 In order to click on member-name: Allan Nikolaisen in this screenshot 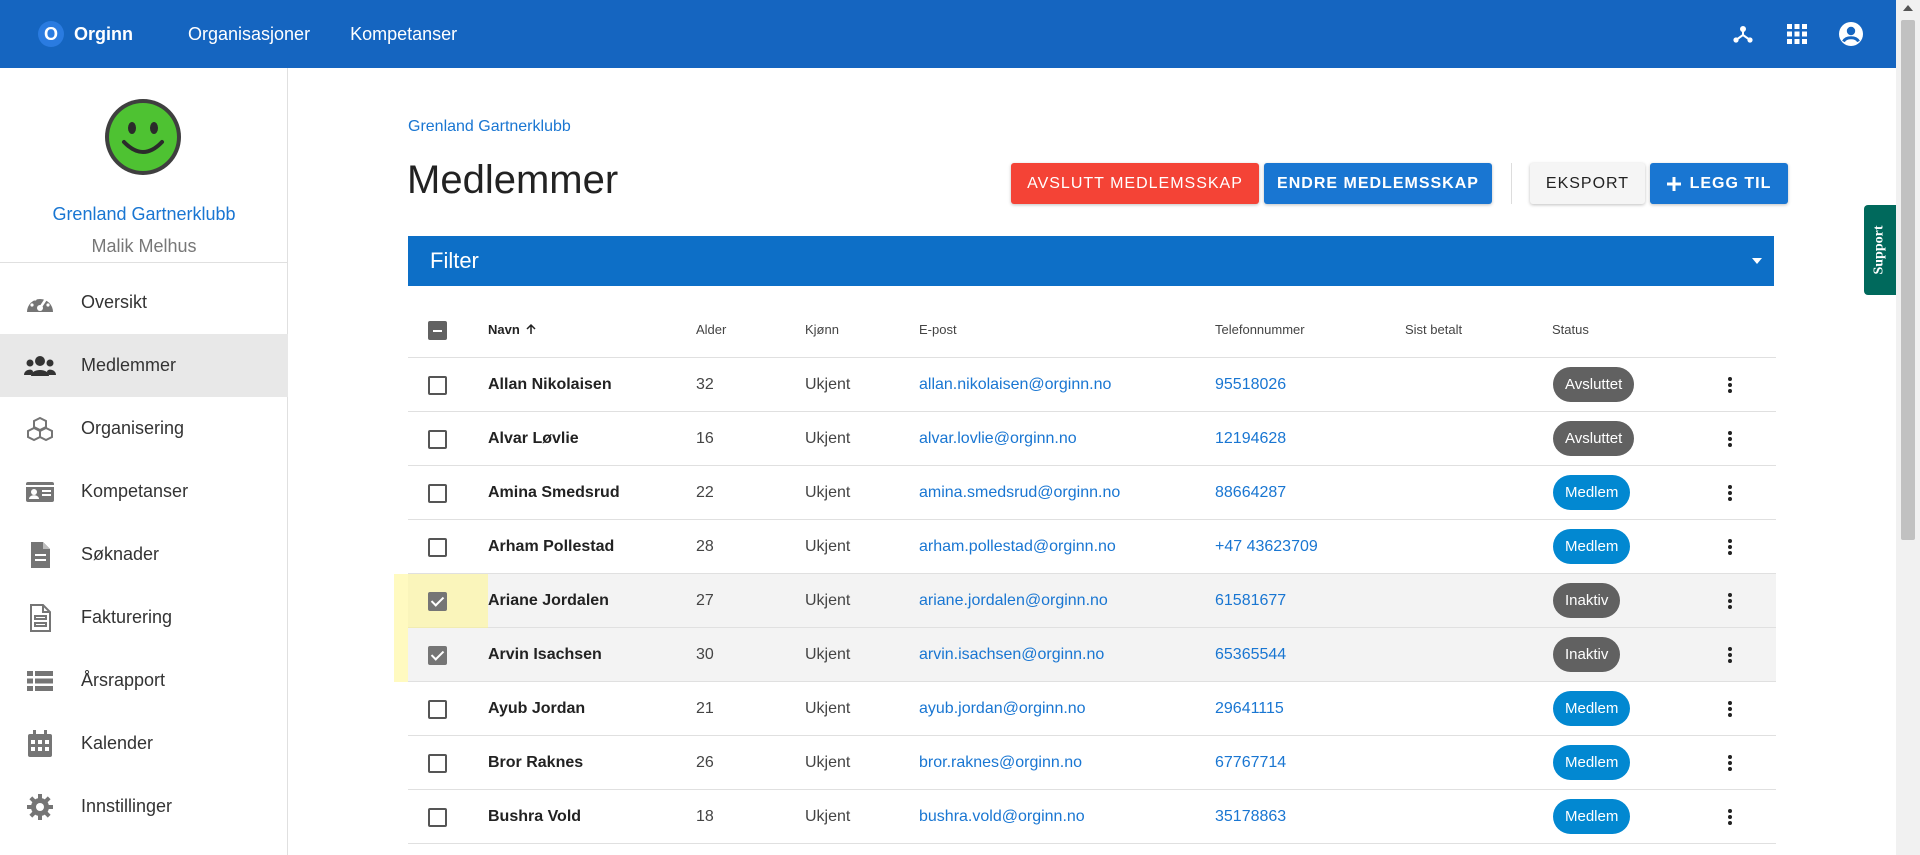, I will do `click(550, 385)`.